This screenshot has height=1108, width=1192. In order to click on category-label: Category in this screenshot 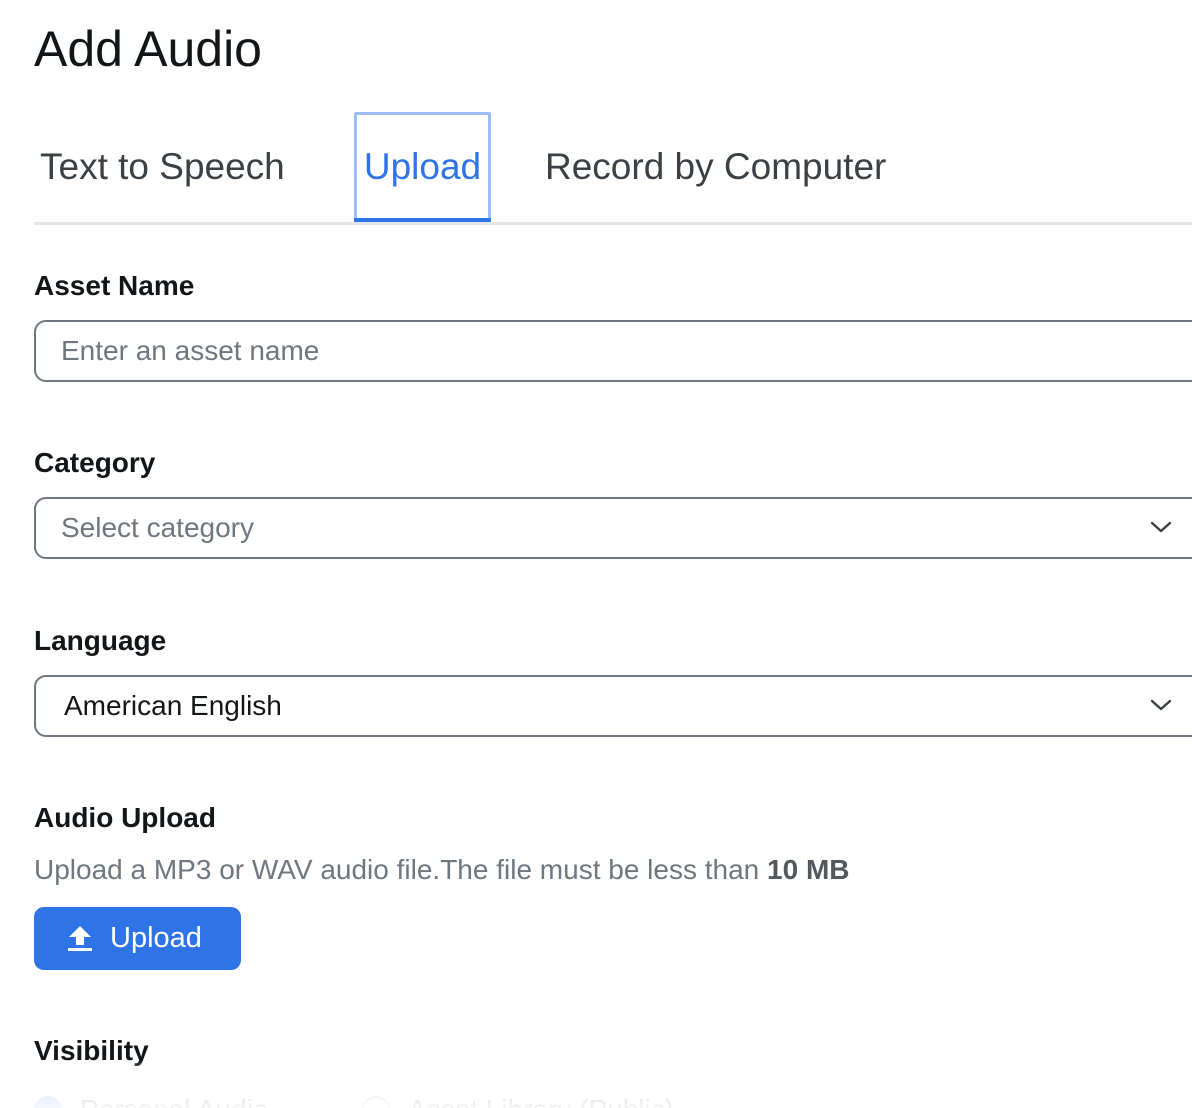, I will do `click(95, 462)`.